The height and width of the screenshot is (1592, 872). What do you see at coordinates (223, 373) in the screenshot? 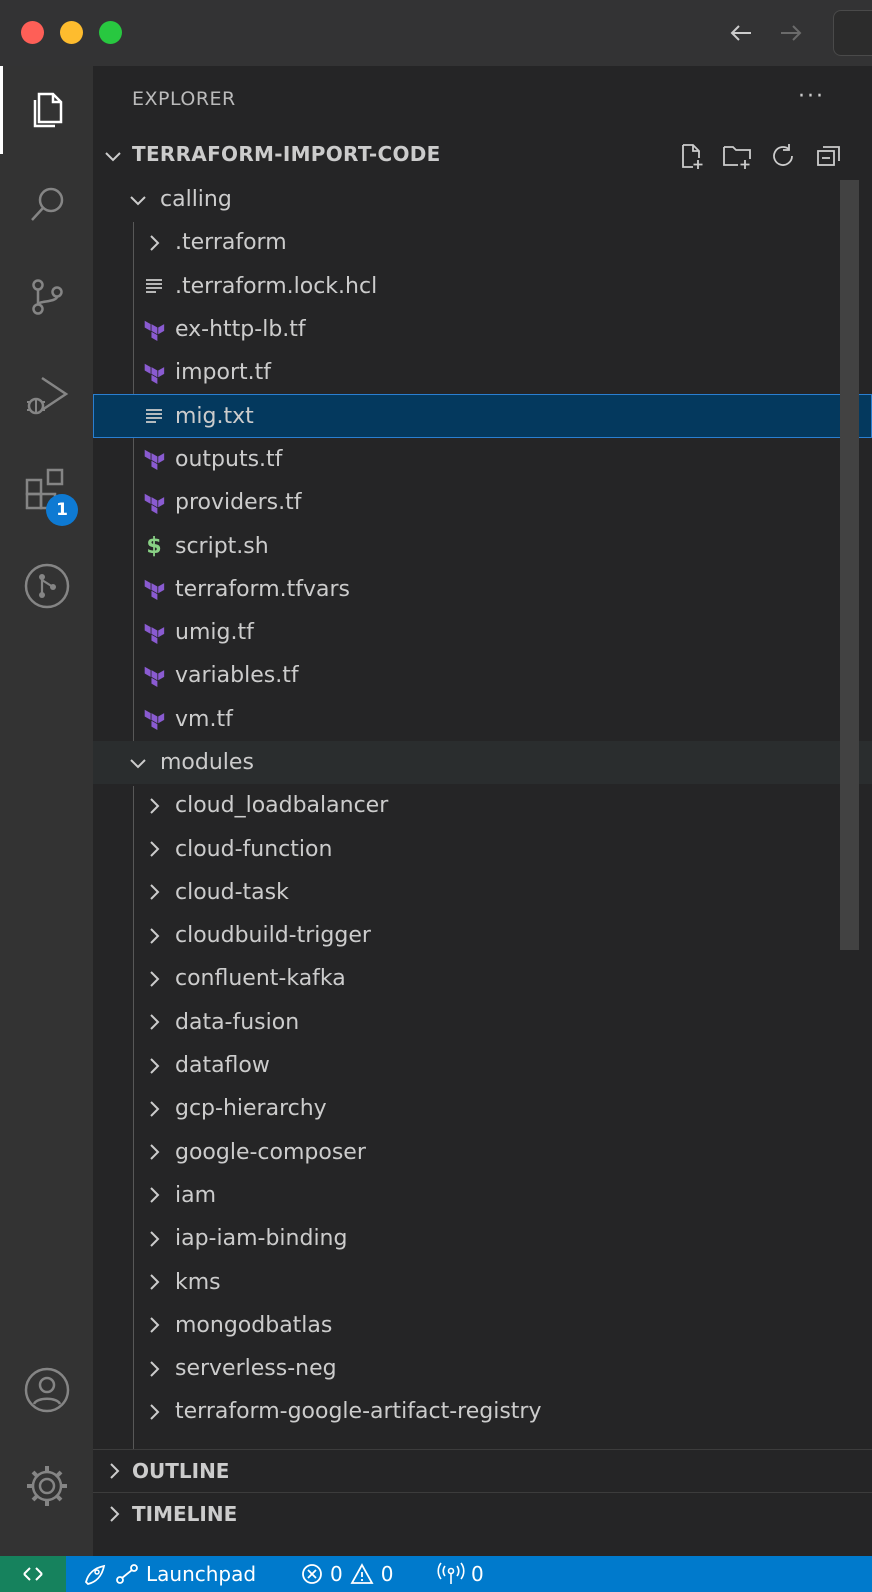
I see `tree-item-label: import.tf` at bounding box center [223, 373].